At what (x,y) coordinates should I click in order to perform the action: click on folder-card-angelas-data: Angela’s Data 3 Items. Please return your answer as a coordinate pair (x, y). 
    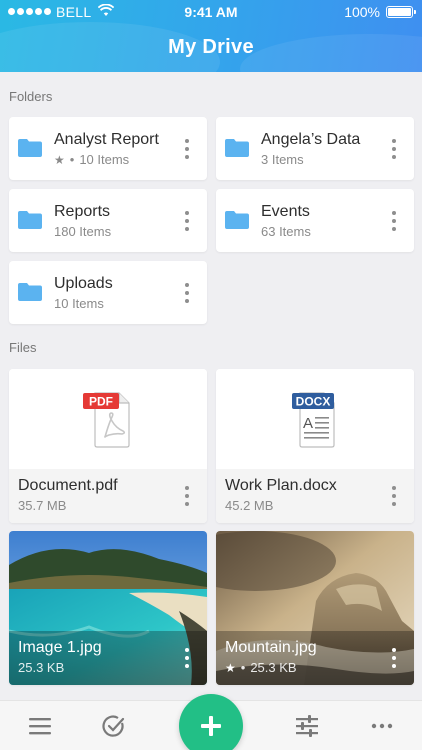
    Looking at the image, I should click on (315, 148).